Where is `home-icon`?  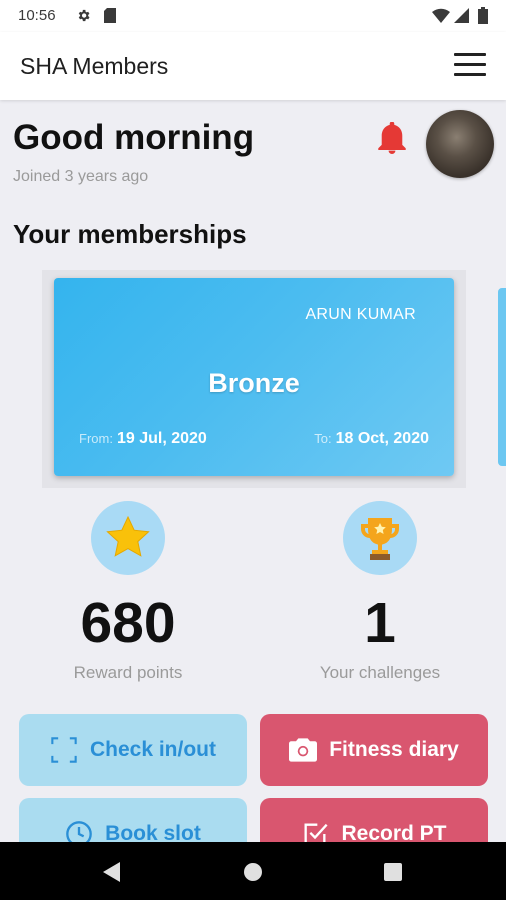 home-icon is located at coordinates (253, 872).